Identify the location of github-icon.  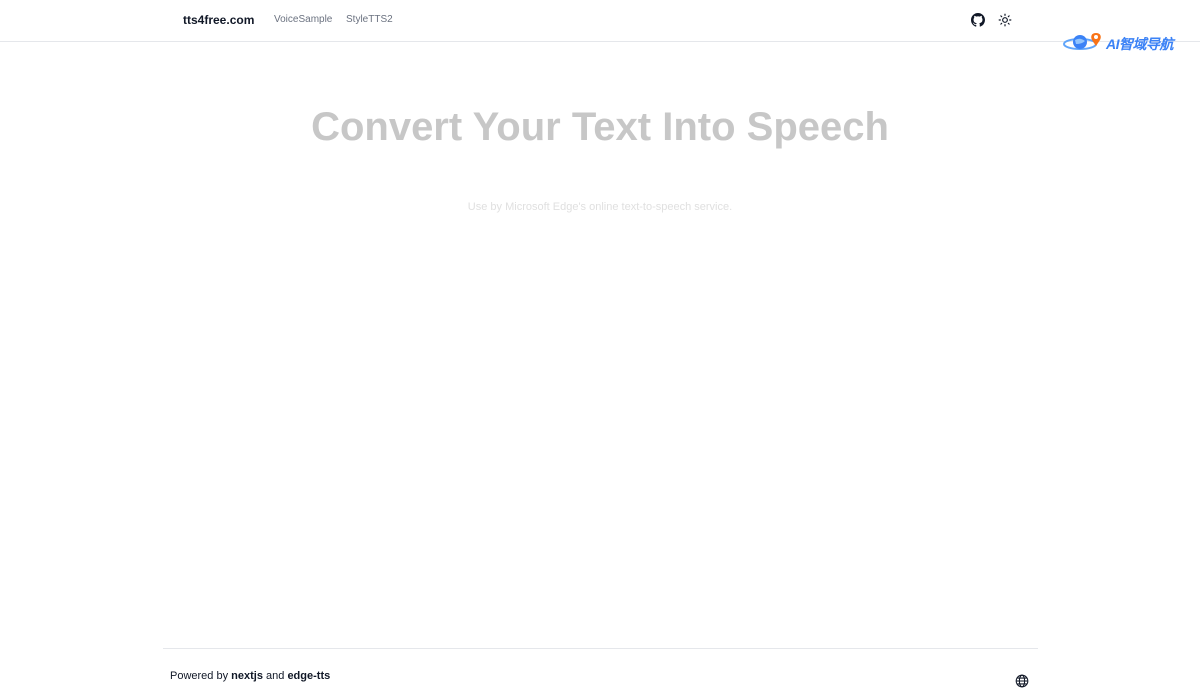
(978, 20).